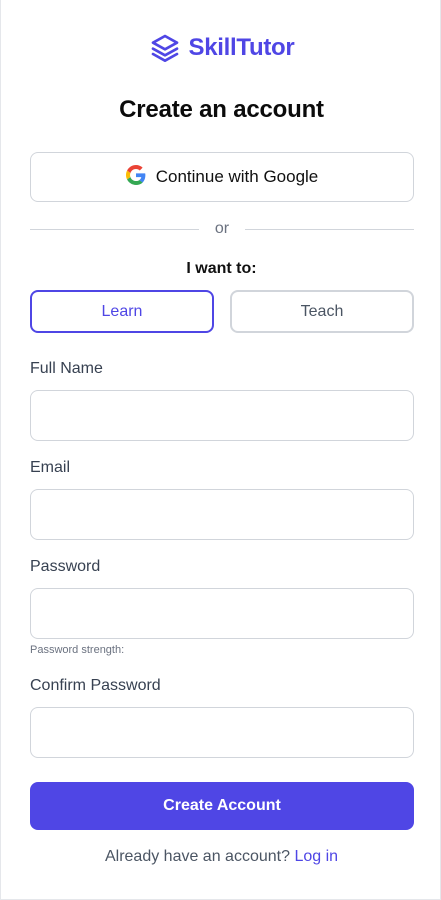 This screenshot has width=441, height=900. I want to click on create-account-button: Create Account, so click(222, 806).